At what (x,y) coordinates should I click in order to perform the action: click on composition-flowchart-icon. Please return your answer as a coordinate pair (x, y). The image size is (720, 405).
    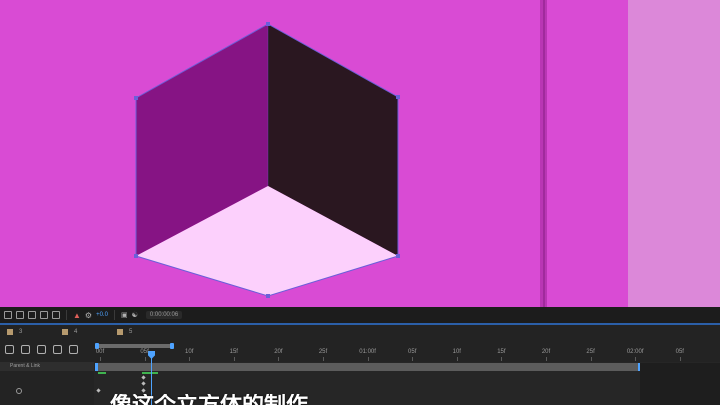
    Looking at the image, I should click on (9, 349).